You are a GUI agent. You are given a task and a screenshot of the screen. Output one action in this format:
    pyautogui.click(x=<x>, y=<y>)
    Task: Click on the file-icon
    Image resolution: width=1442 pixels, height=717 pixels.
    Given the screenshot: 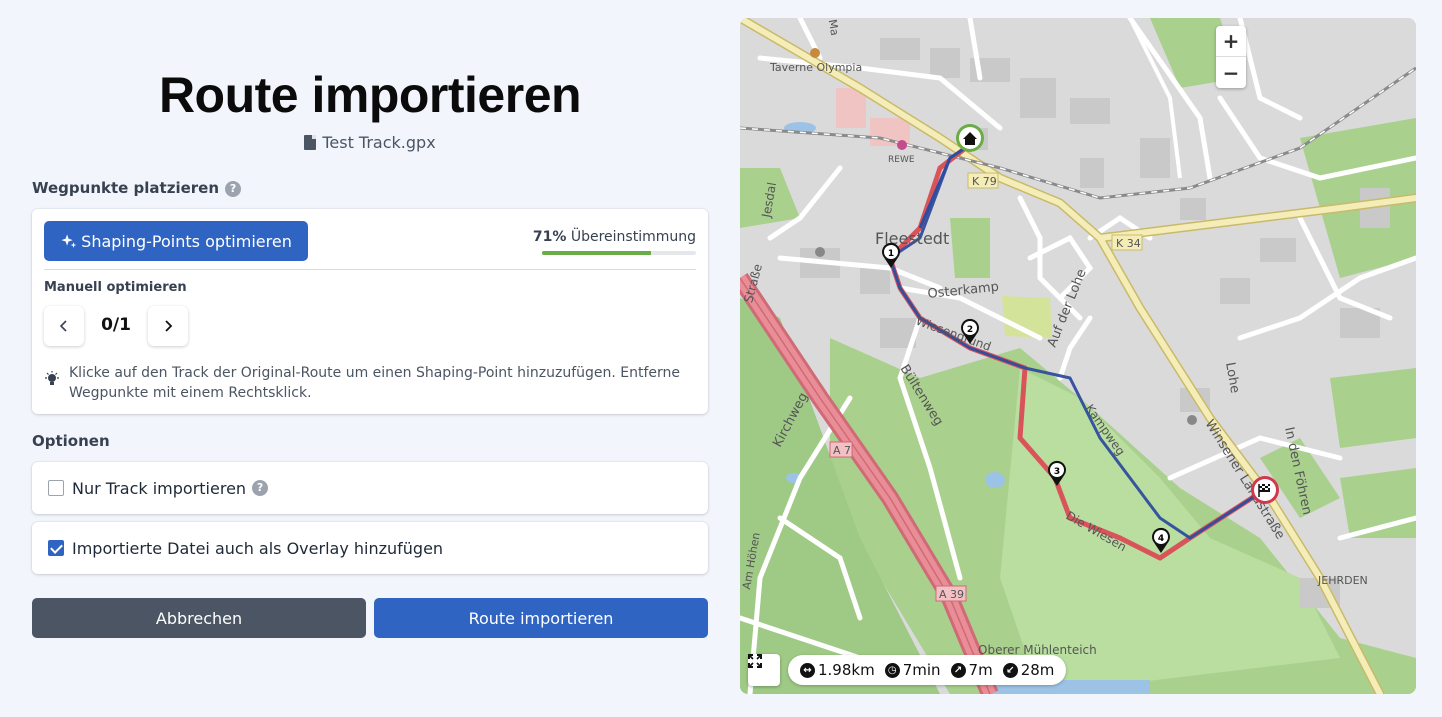 What is the action you would take?
    pyautogui.click(x=310, y=142)
    